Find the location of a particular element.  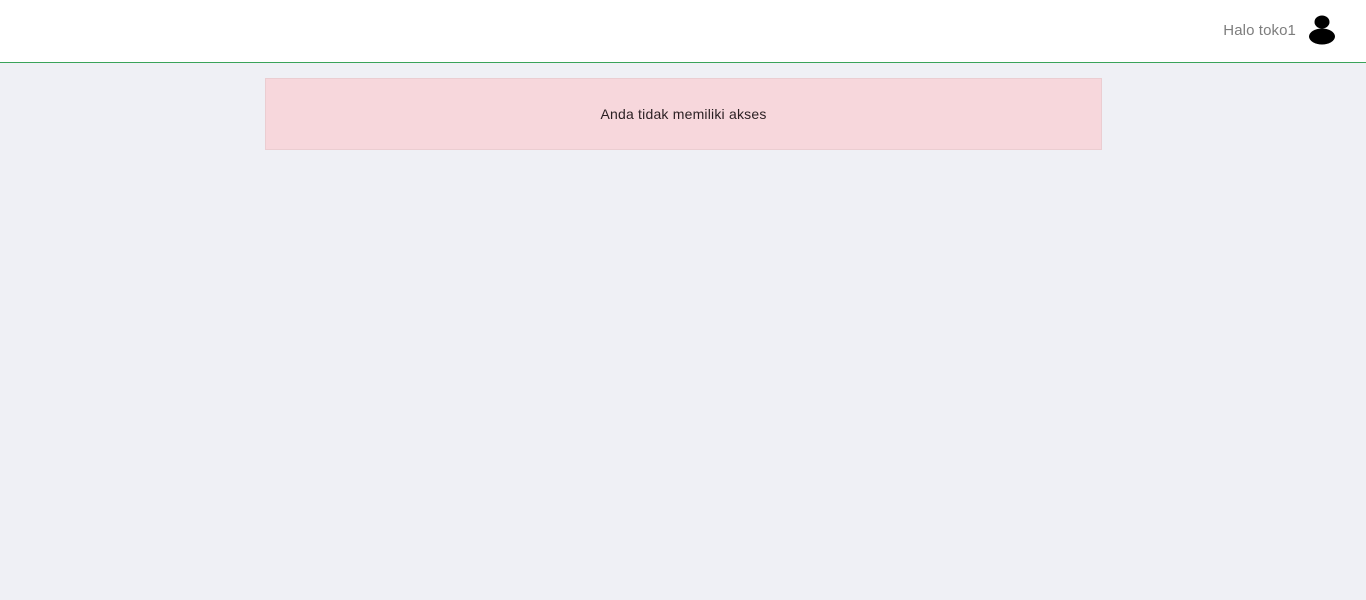

user-icon is located at coordinates (1322, 30).